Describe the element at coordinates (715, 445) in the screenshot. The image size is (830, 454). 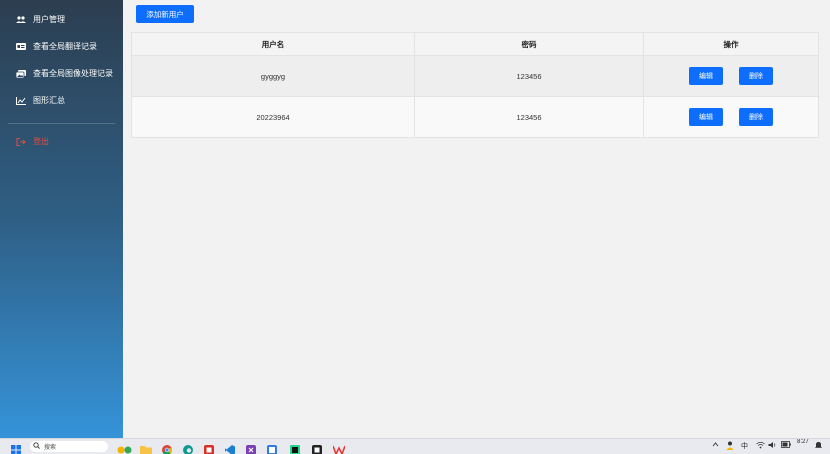
I see `tray-chevron-up-icon` at that location.